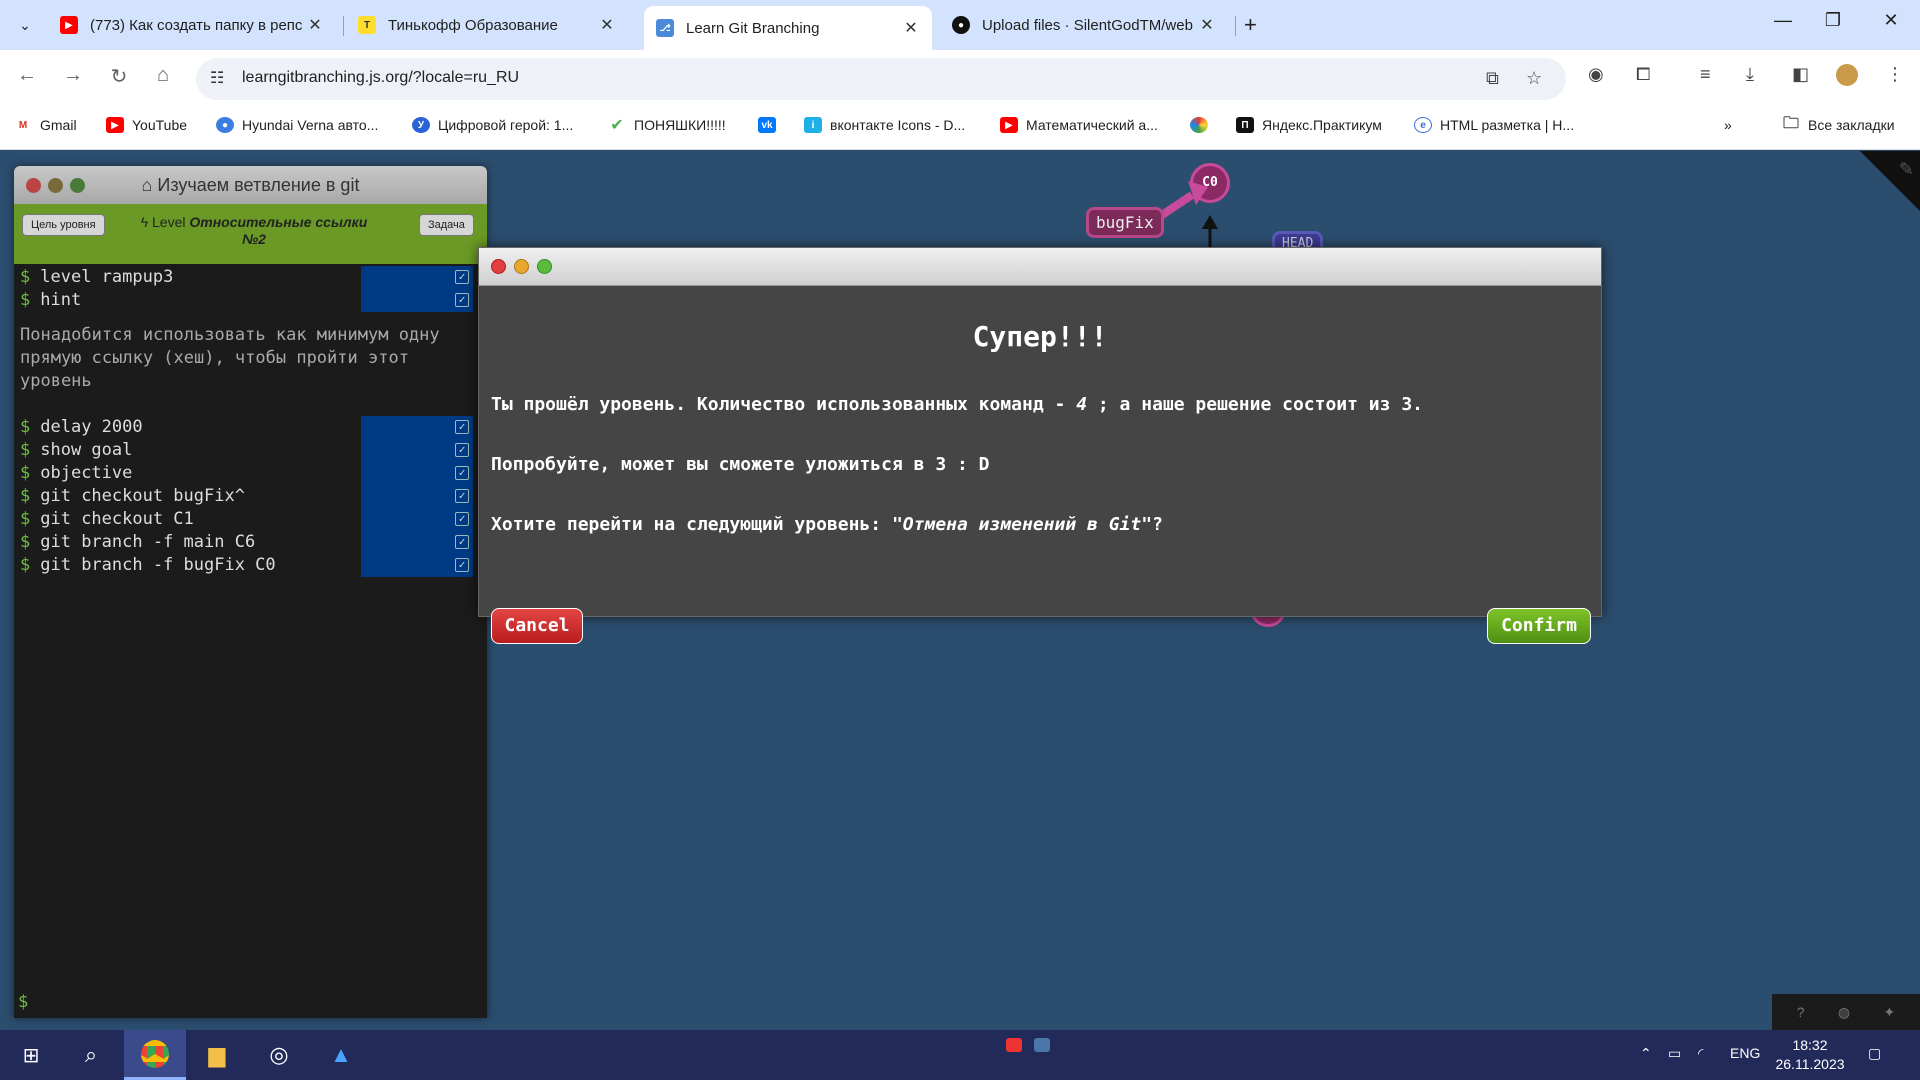  Describe the element at coordinates (960, 1055) in the screenshot. I see `taskbar: ⊞ ⌕ ▆ ◎ ▲ ⌃ ▭ ◜ ENG 18:32 26.11.2023 ▢` at that location.